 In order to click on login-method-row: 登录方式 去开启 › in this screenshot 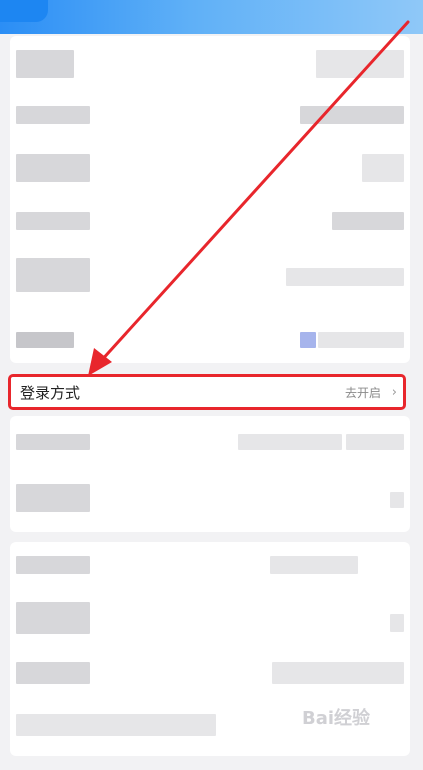, I will do `click(207, 392)`.